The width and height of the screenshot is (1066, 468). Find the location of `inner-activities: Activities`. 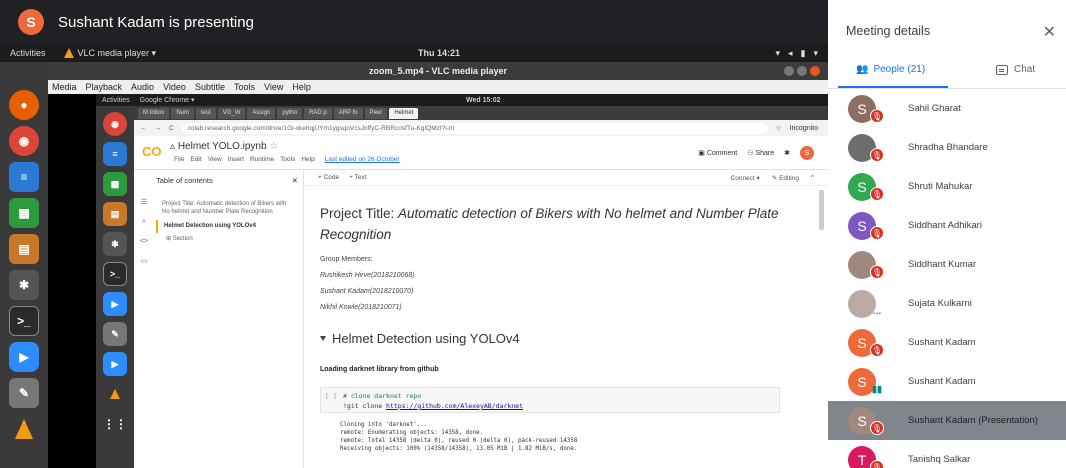

inner-activities: Activities is located at coordinates (116, 100).